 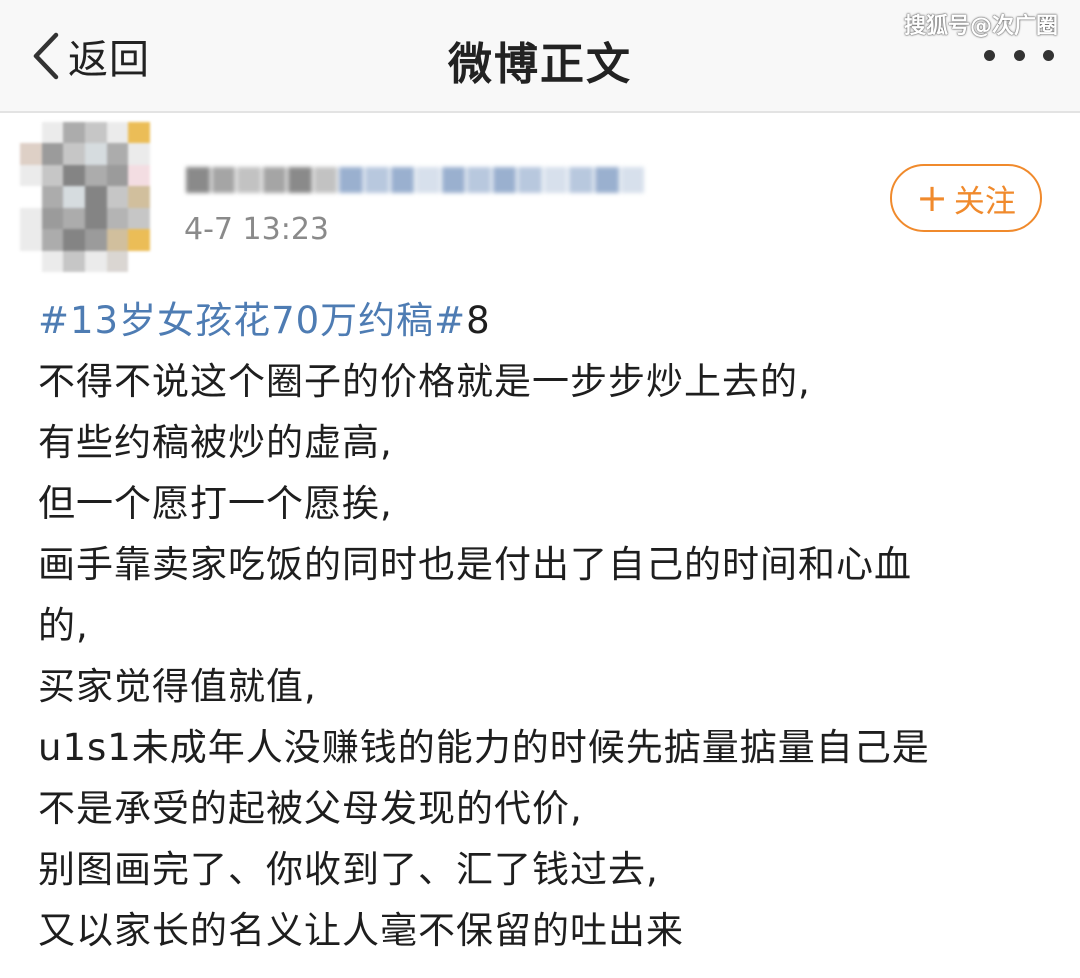 I want to click on post-text-line: 不得不说这个圈子的价格就是一步步炒上去的,, so click(x=424, y=381).